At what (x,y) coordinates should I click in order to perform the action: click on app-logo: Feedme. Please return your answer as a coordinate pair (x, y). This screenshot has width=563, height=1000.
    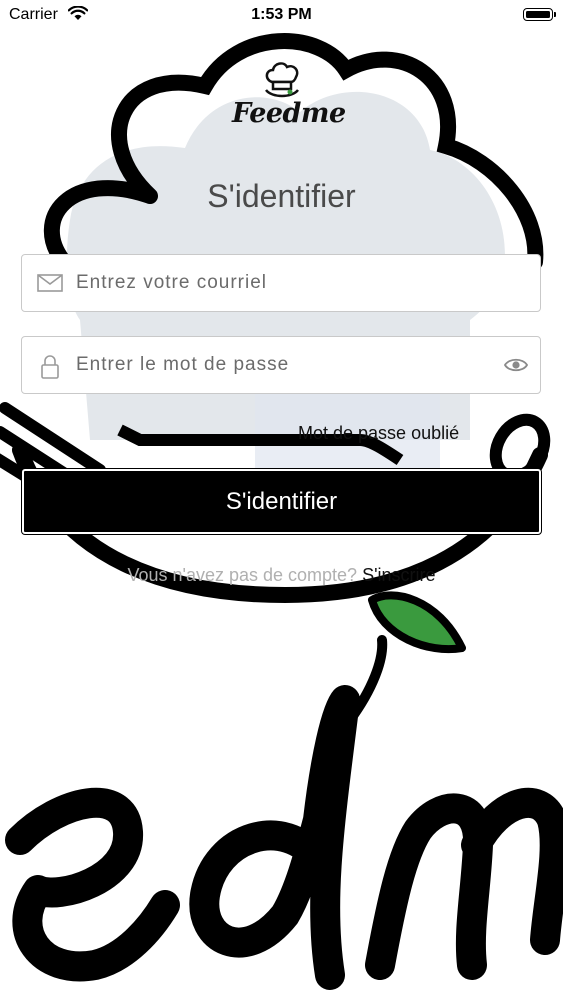
    Looking at the image, I should click on (289, 96).